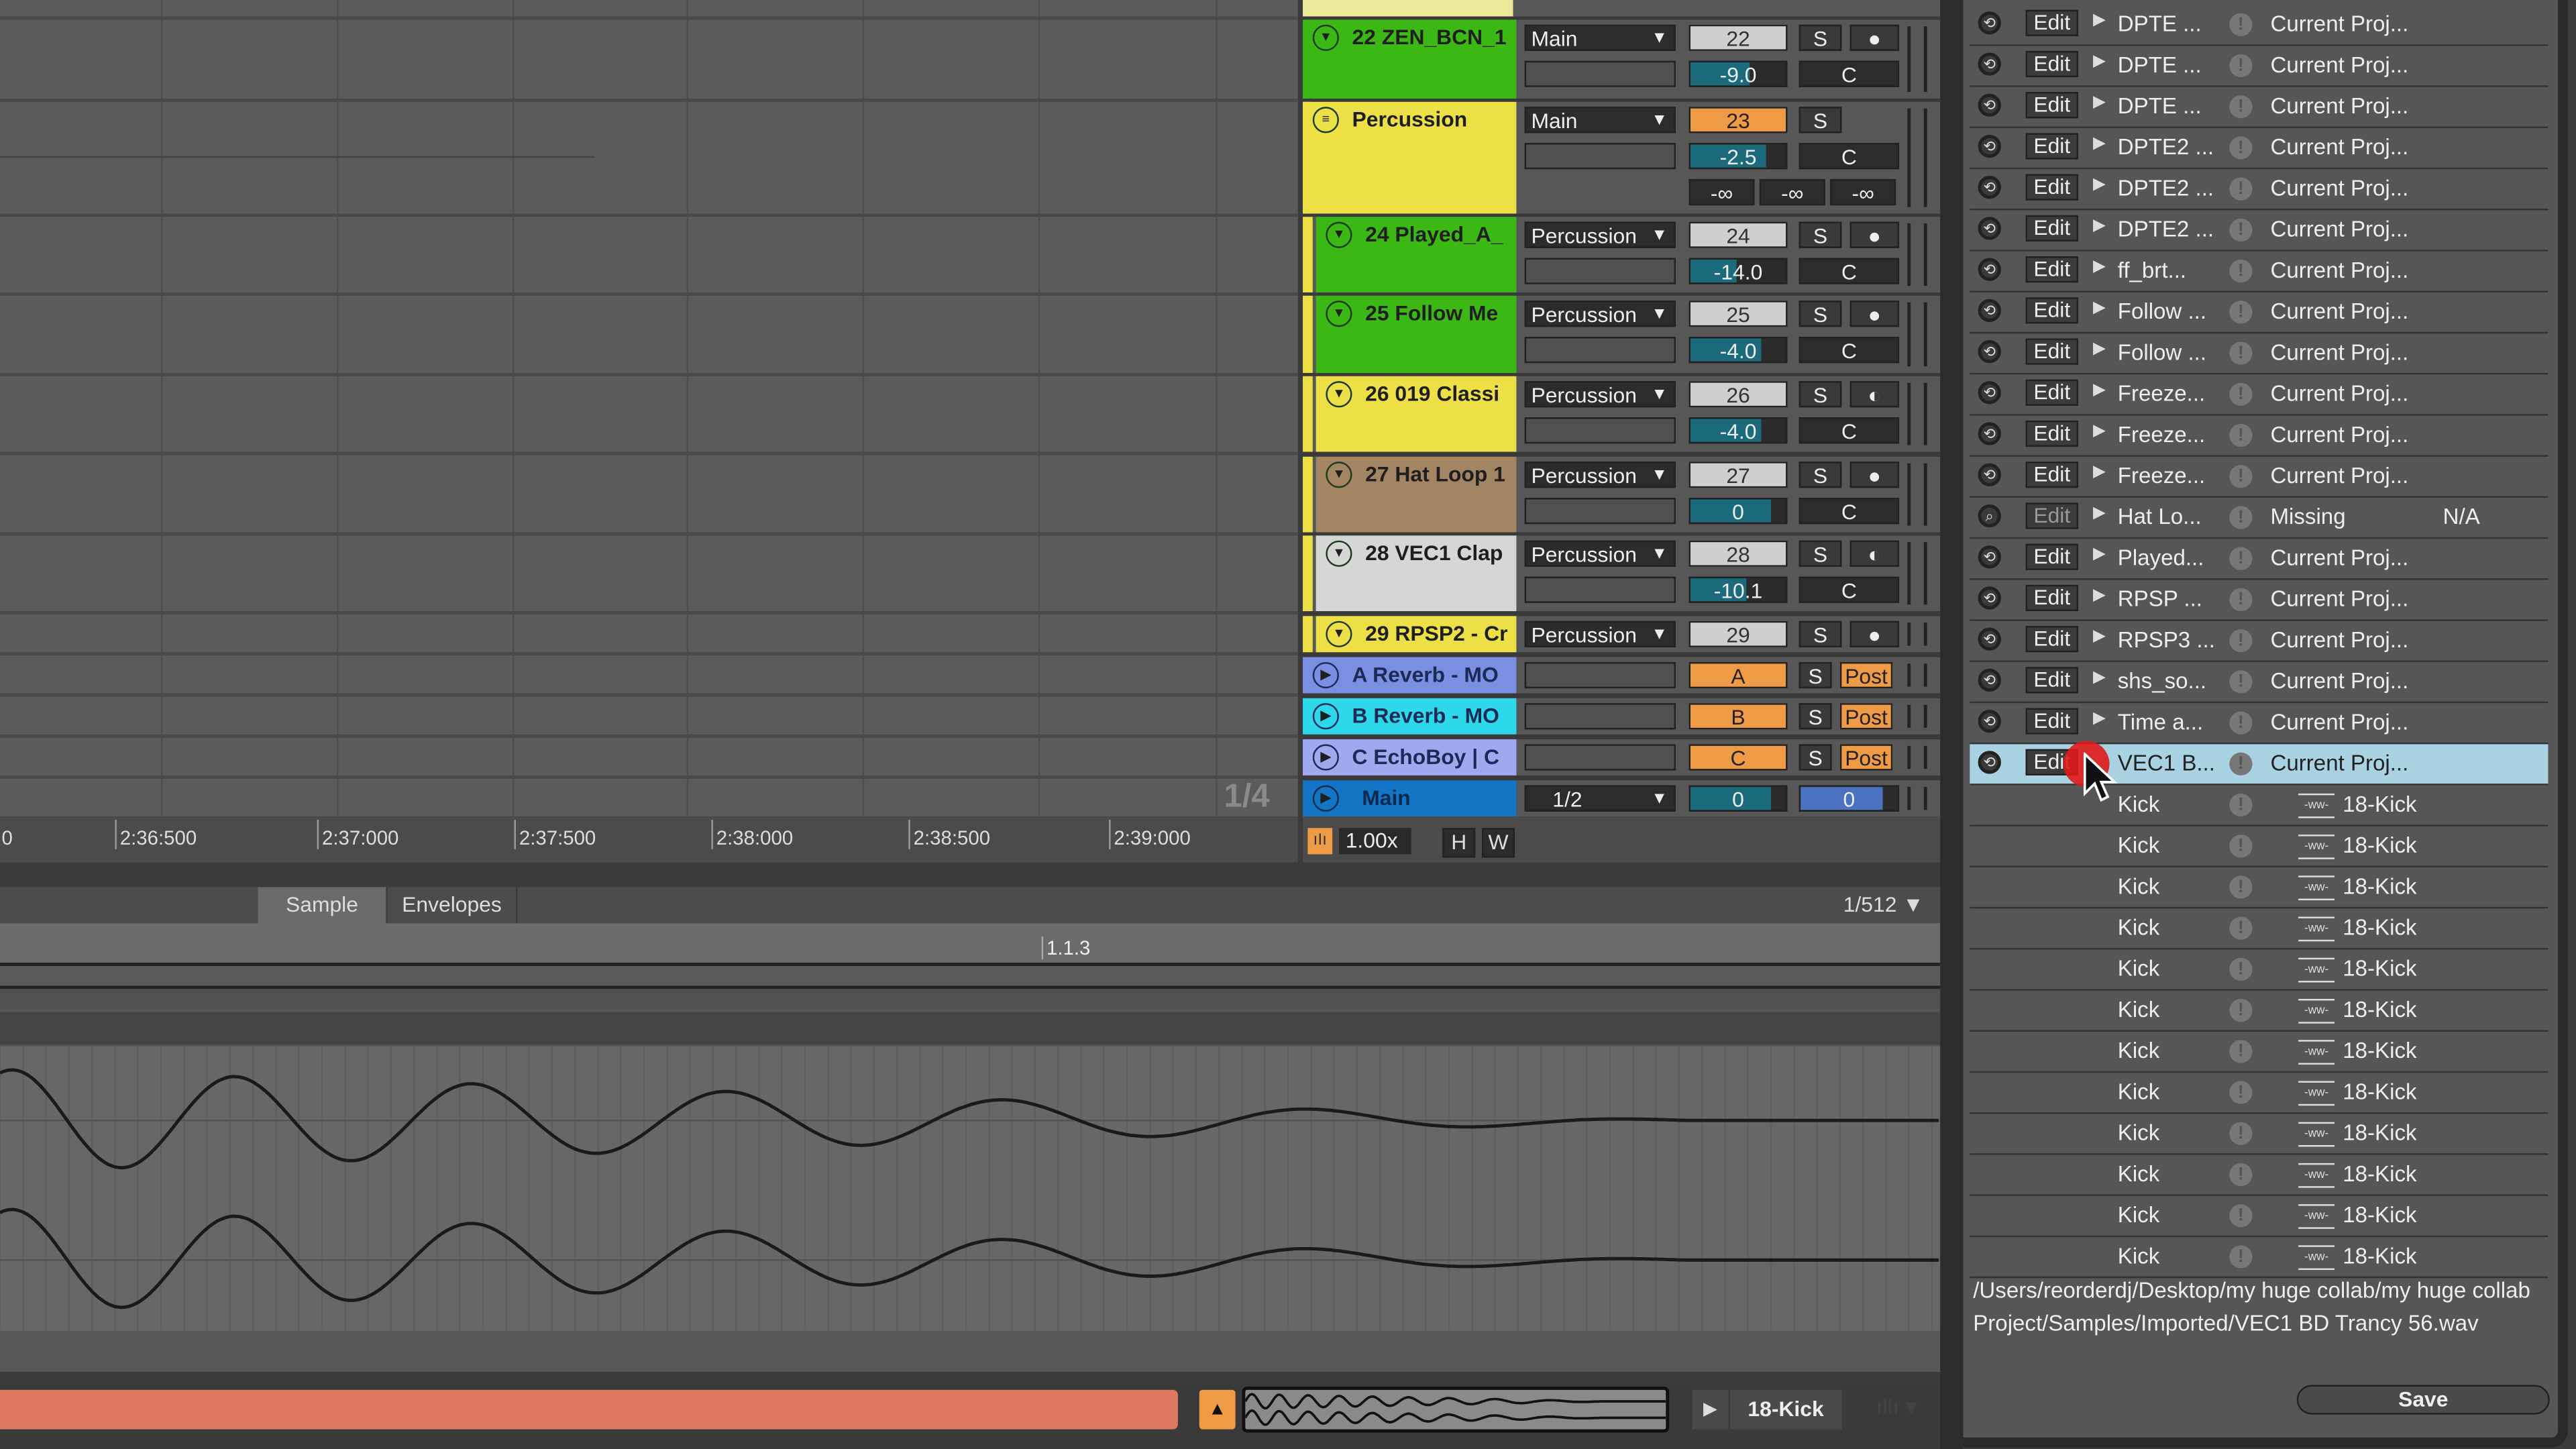 This screenshot has height=1449, width=2576. Describe the element at coordinates (1738, 589) in the screenshot. I see `volume-slider: -10.1` at that location.